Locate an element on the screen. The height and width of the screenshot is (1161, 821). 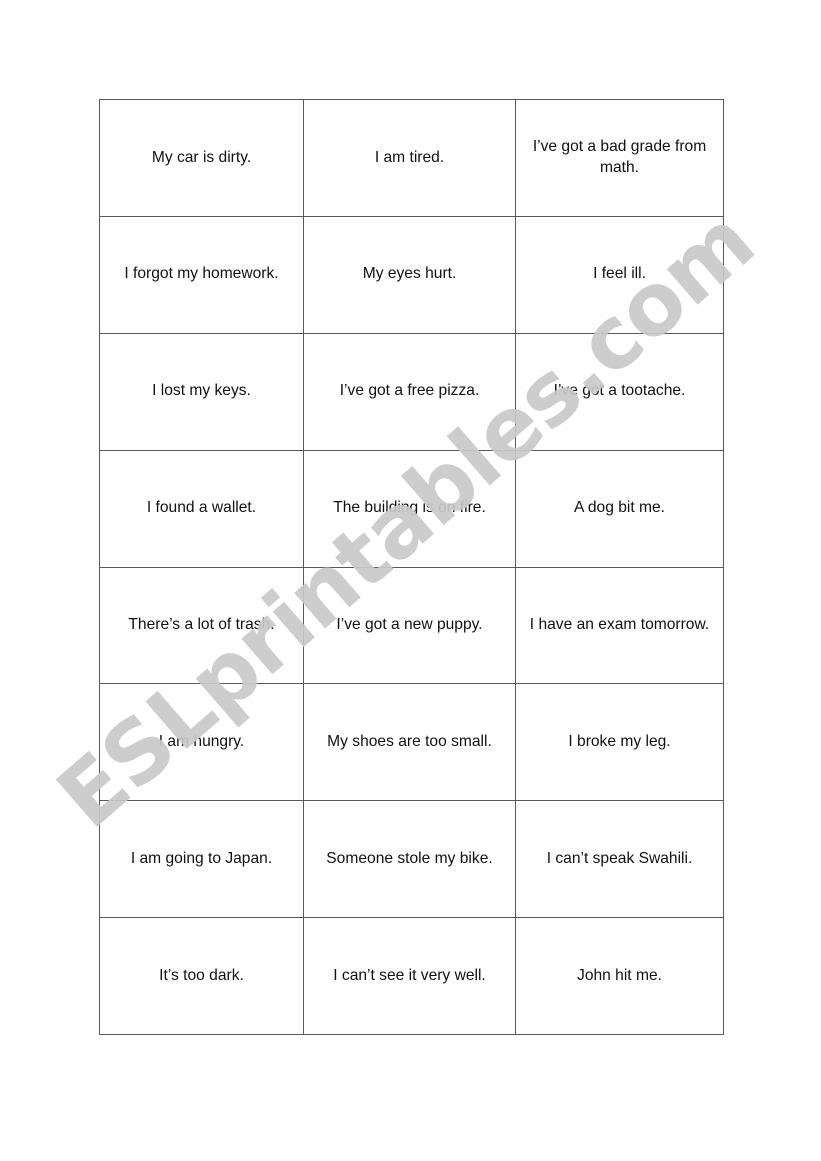
card-cell: I’ve got a tootache. is located at coordinates (619, 391).